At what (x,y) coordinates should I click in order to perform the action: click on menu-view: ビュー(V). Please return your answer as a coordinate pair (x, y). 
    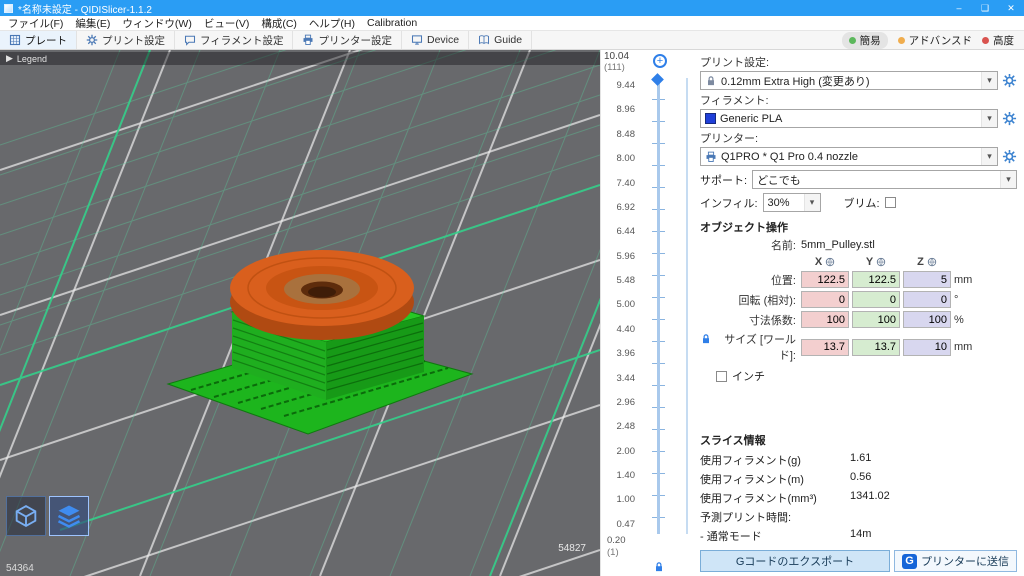
    Looking at the image, I should click on (227, 23).